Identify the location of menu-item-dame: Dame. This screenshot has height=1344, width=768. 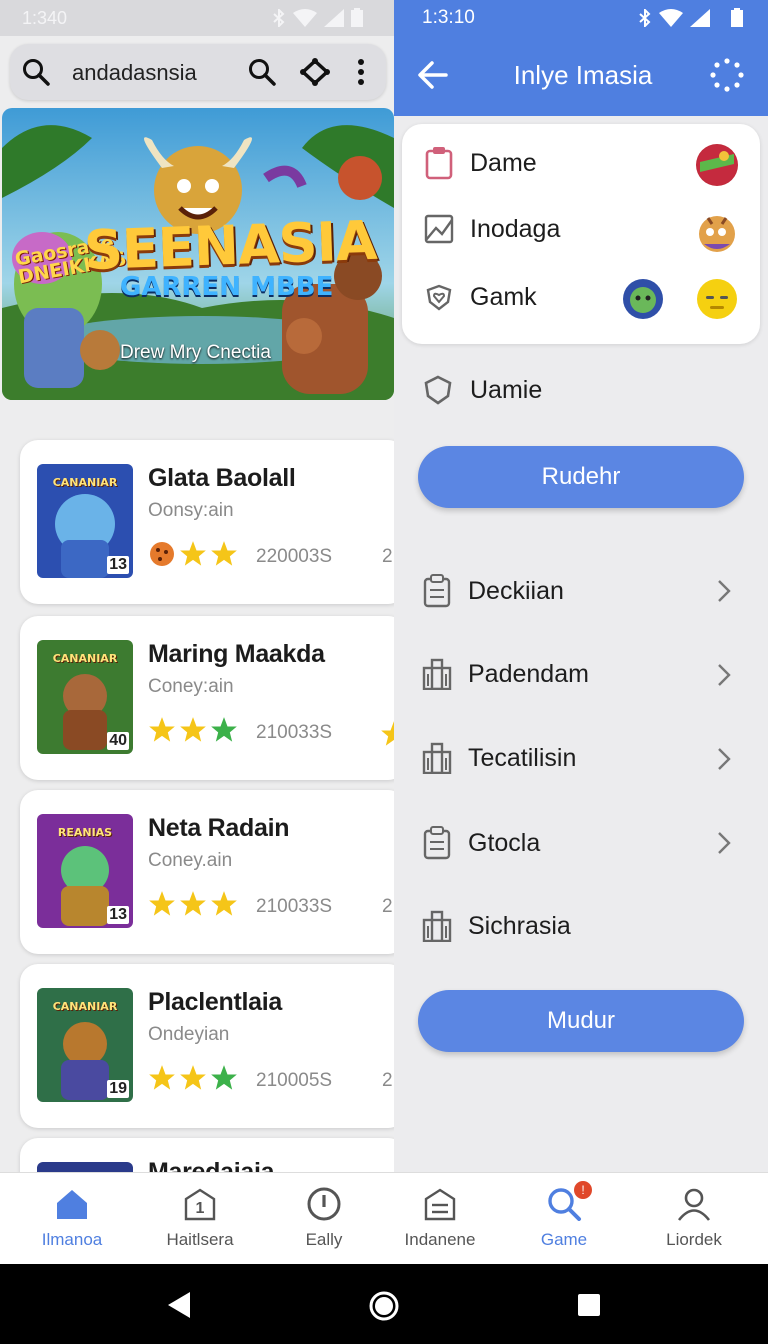
(480, 163).